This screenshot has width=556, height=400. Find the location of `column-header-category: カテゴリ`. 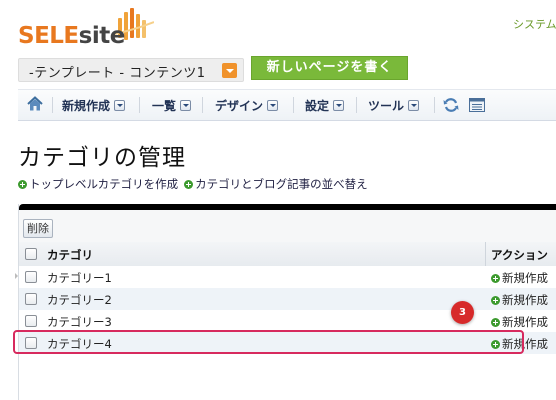

column-header-category: カテゴリ is located at coordinates (70, 255).